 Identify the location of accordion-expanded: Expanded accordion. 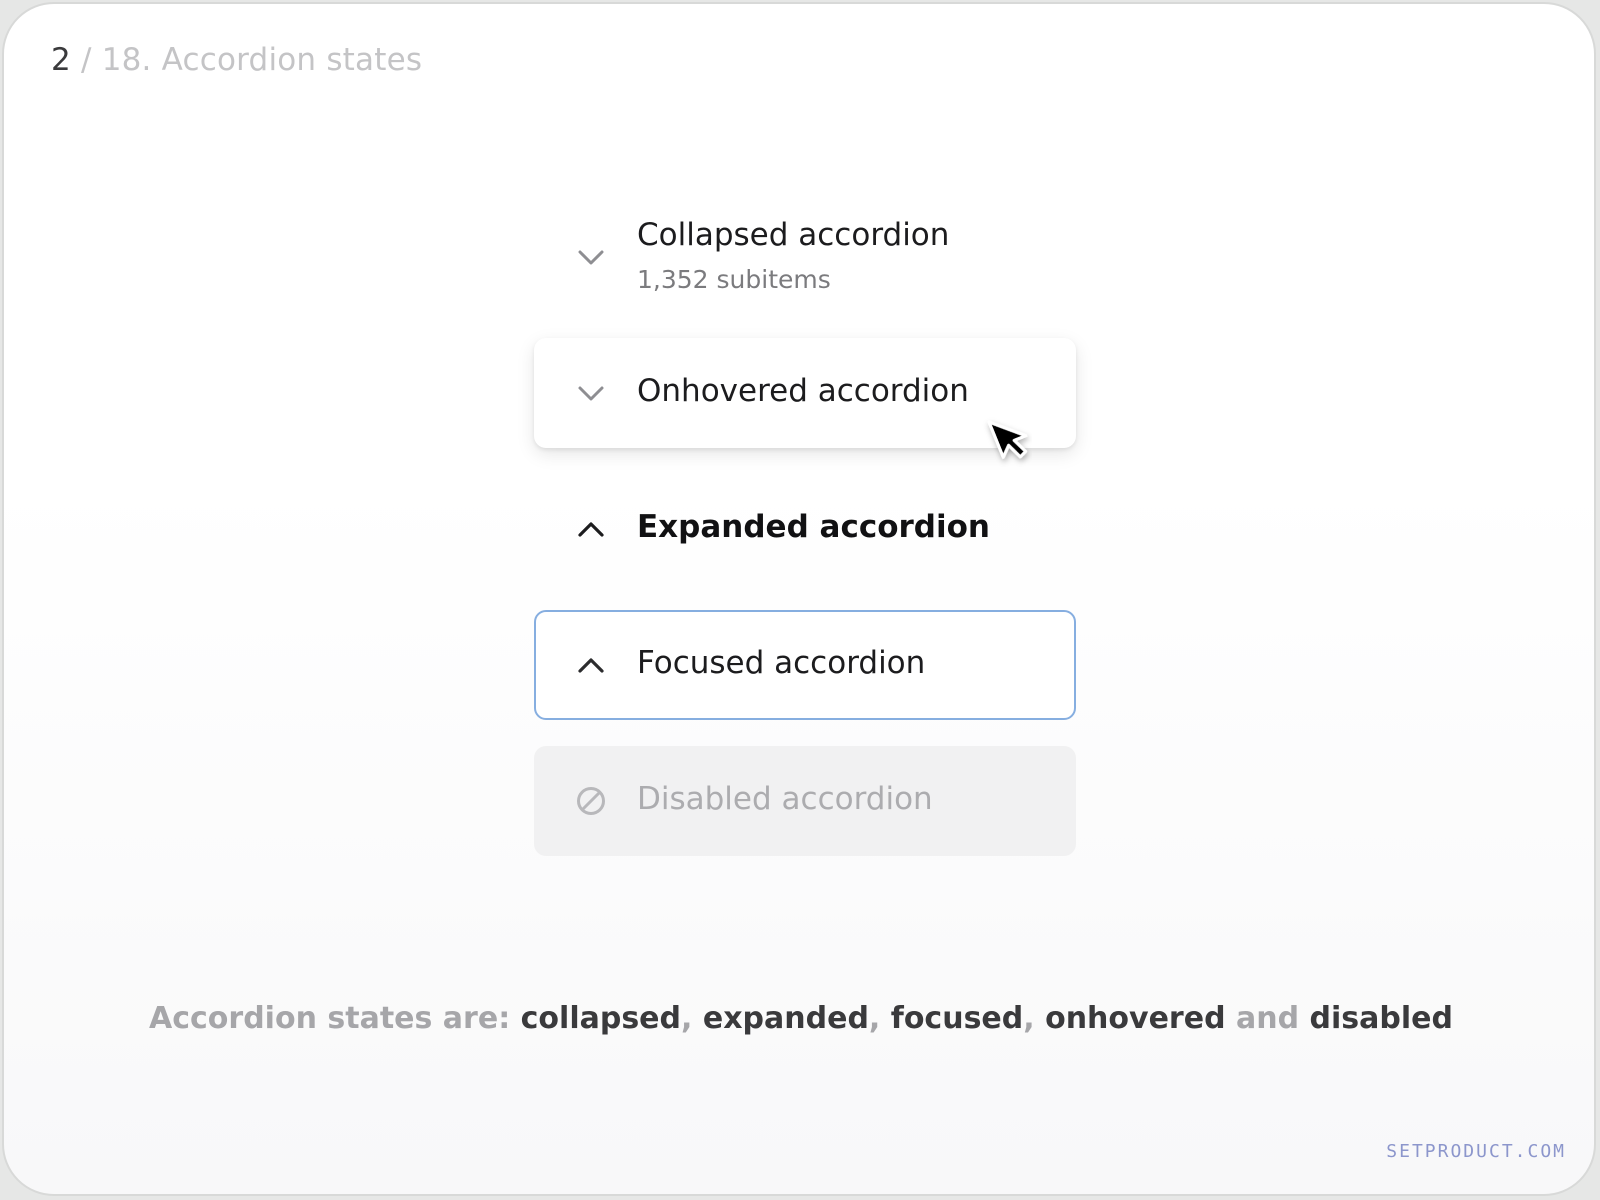
(805, 529).